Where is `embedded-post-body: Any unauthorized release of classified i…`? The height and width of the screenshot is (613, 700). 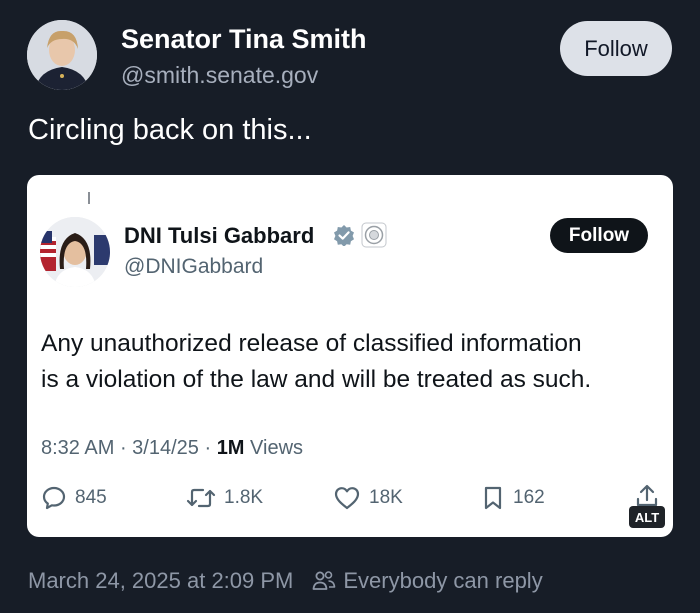 embedded-post-body: Any unauthorized release of classified i… is located at coordinates (351, 362).